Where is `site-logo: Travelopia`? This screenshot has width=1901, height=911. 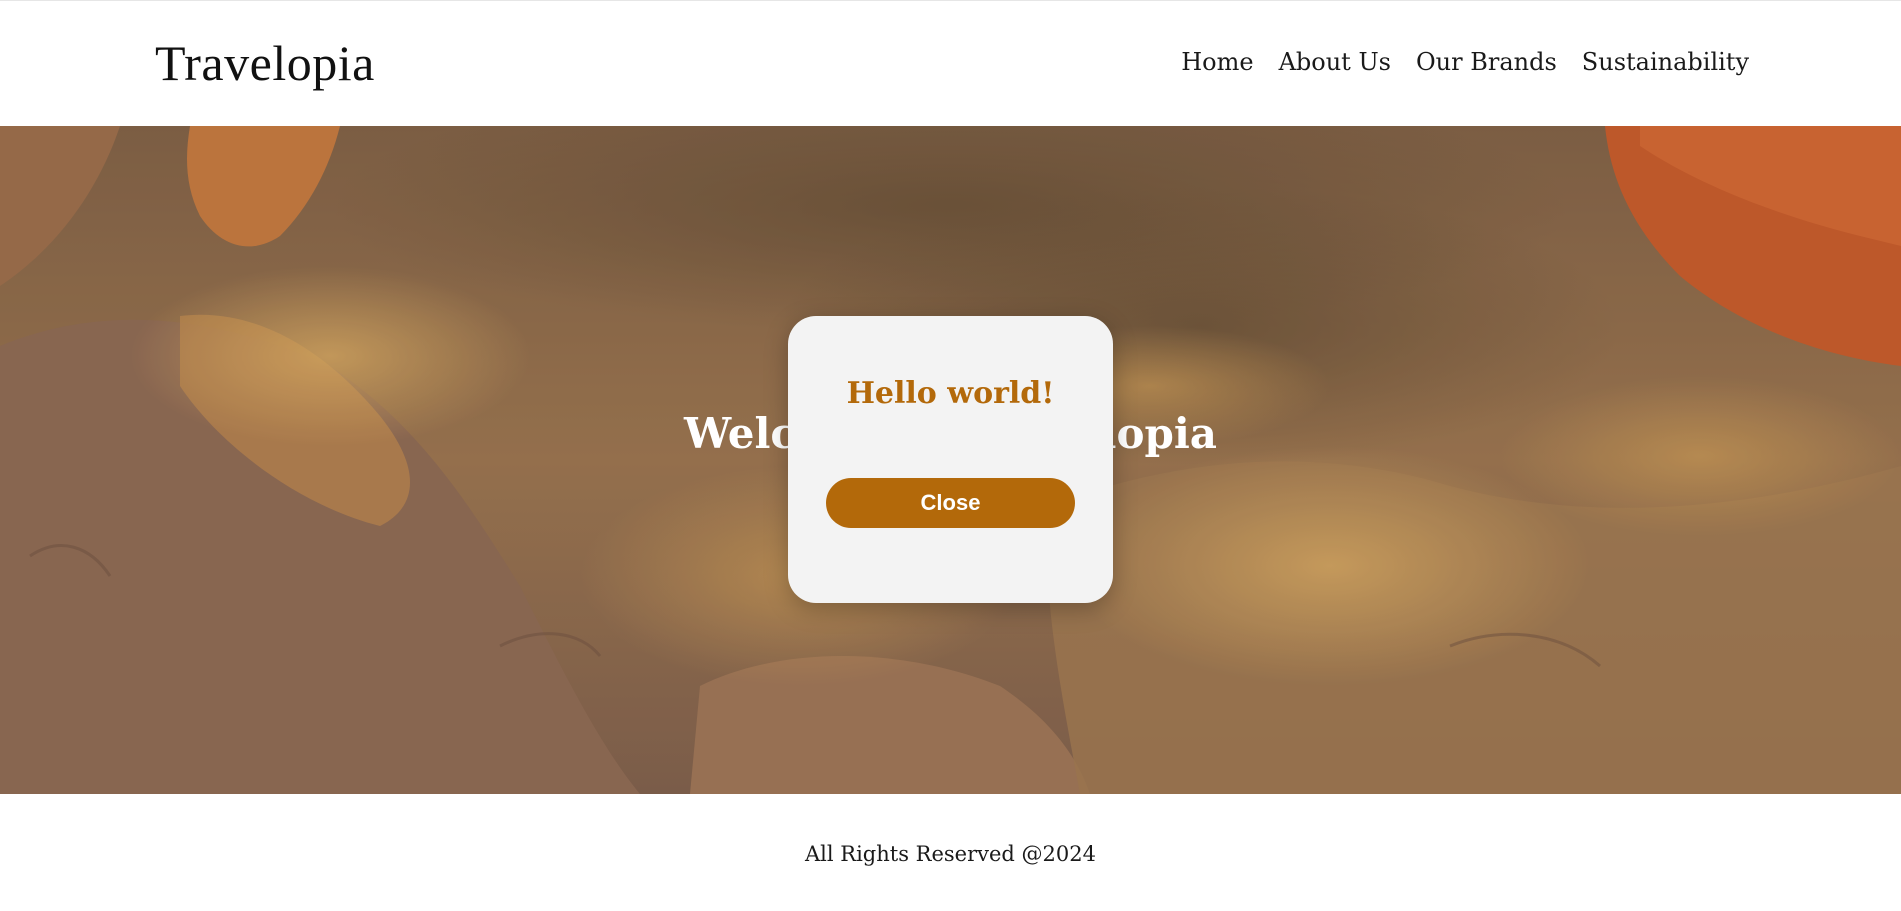
site-logo: Travelopia is located at coordinates (265, 63).